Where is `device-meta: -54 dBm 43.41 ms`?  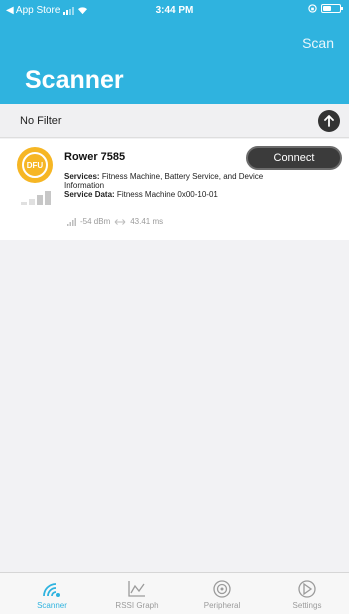
device-meta: -54 dBm 43.41 ms is located at coordinates (115, 221).